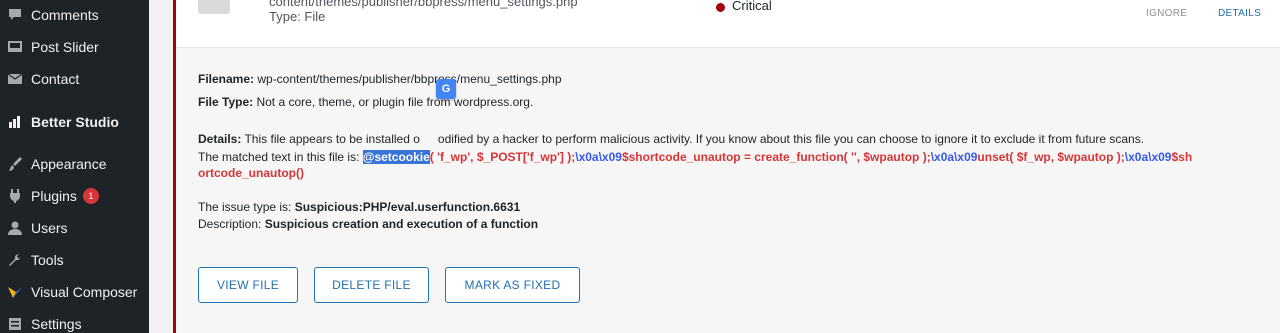 The image size is (1280, 333). I want to click on issue-type-prefix: The issue type is:, so click(246, 207).